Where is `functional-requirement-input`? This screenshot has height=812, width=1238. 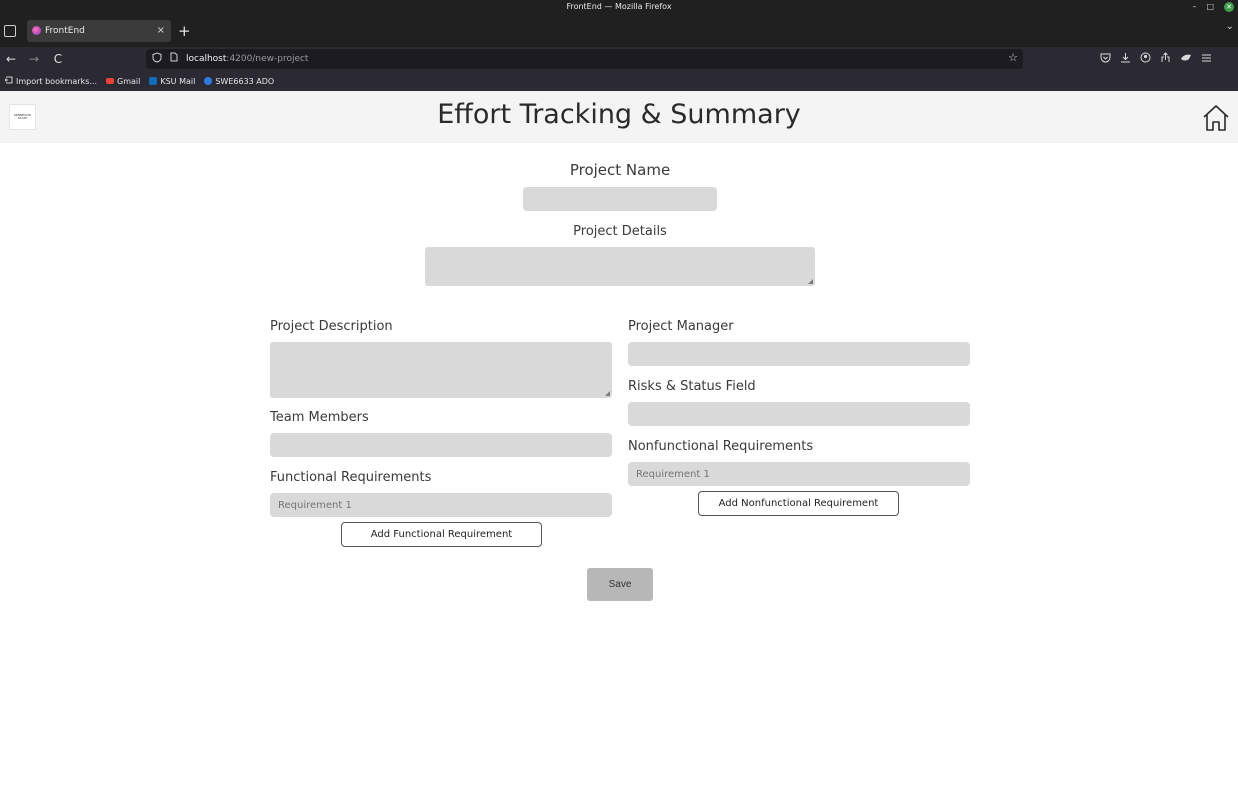
functional-requirement-input is located at coordinates (441, 505).